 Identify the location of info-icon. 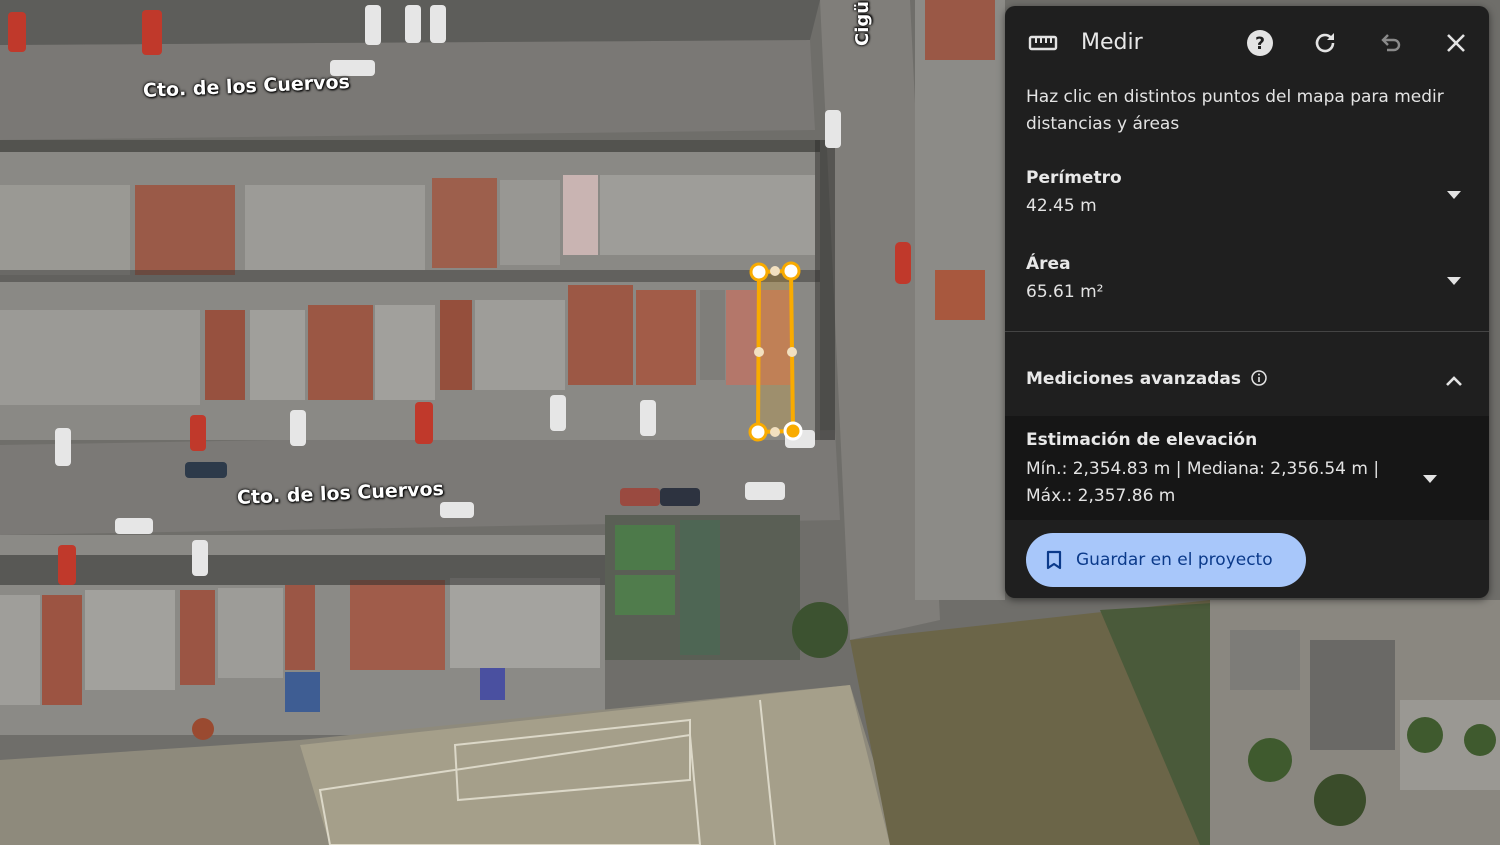
(1259, 378).